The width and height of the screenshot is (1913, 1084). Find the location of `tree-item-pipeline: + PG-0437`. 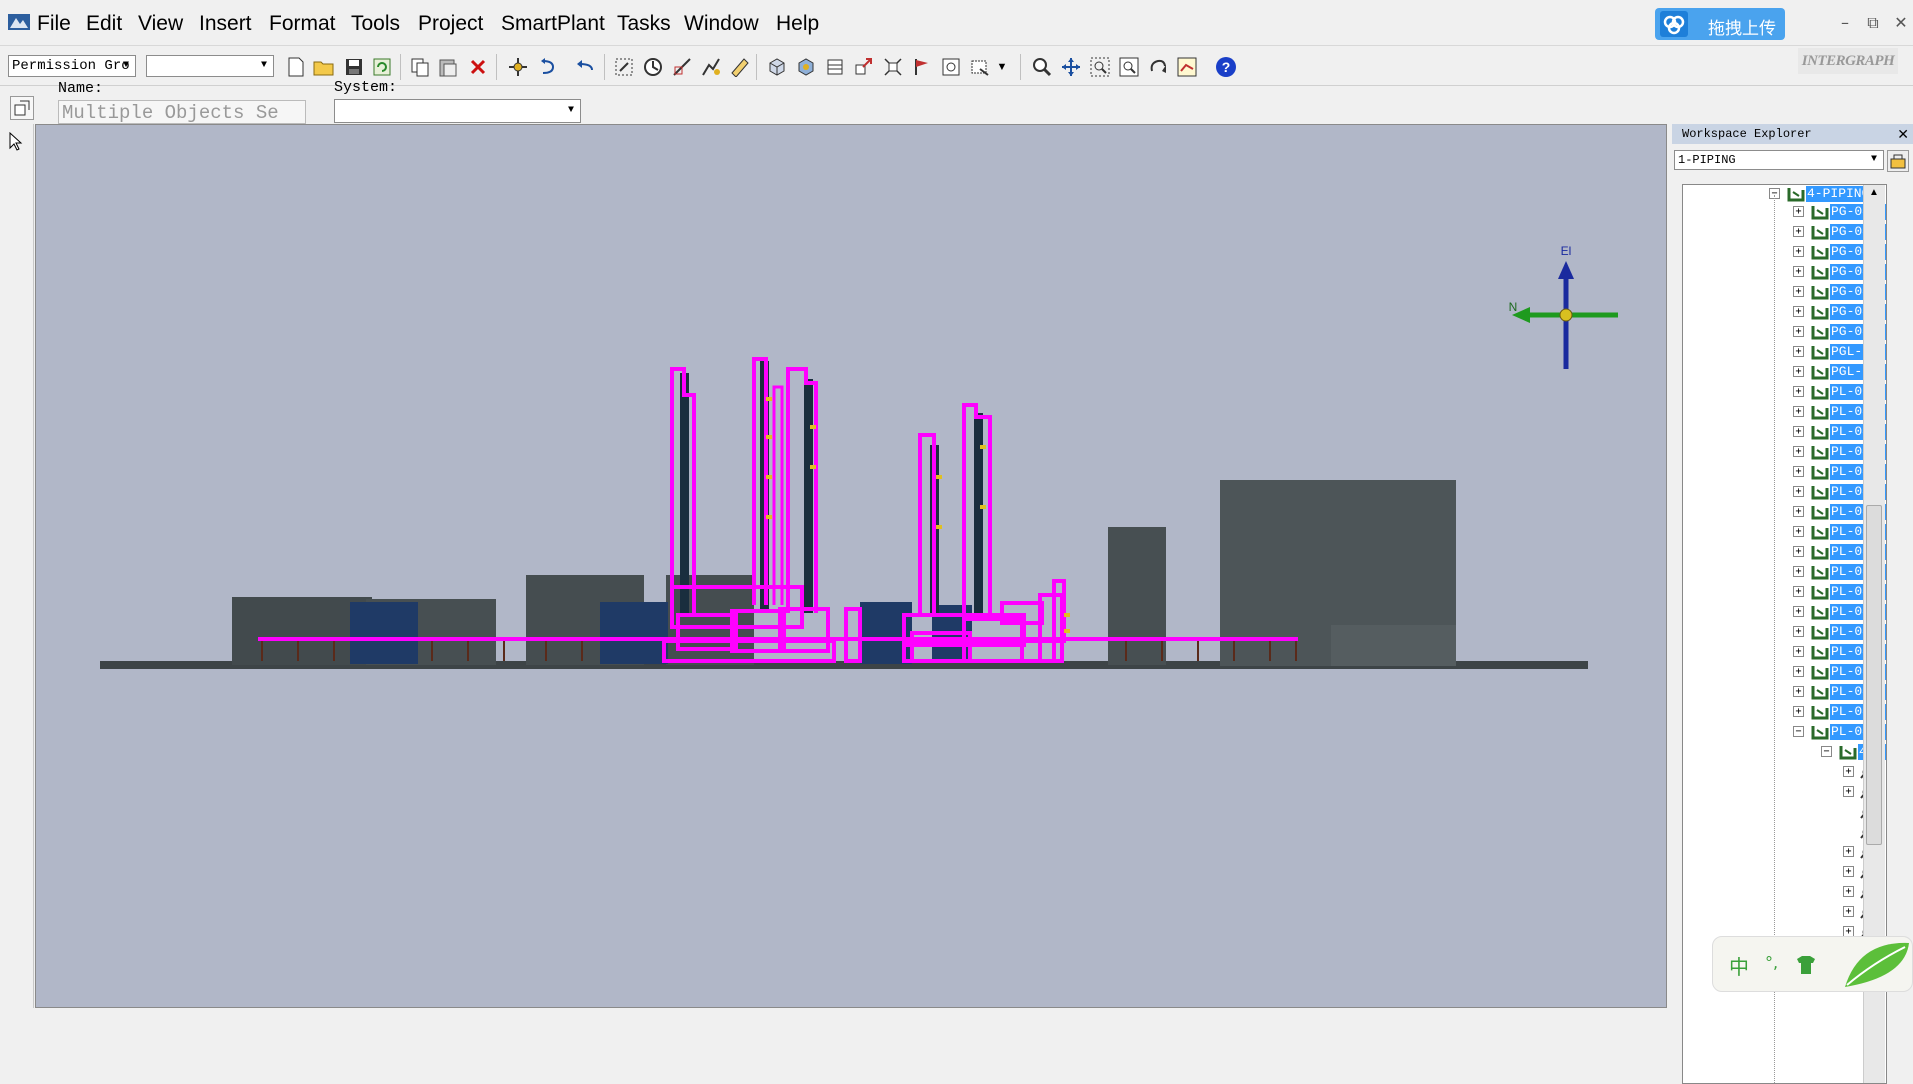

tree-item-pipeline: + PG-0437 is located at coordinates (1784, 332).